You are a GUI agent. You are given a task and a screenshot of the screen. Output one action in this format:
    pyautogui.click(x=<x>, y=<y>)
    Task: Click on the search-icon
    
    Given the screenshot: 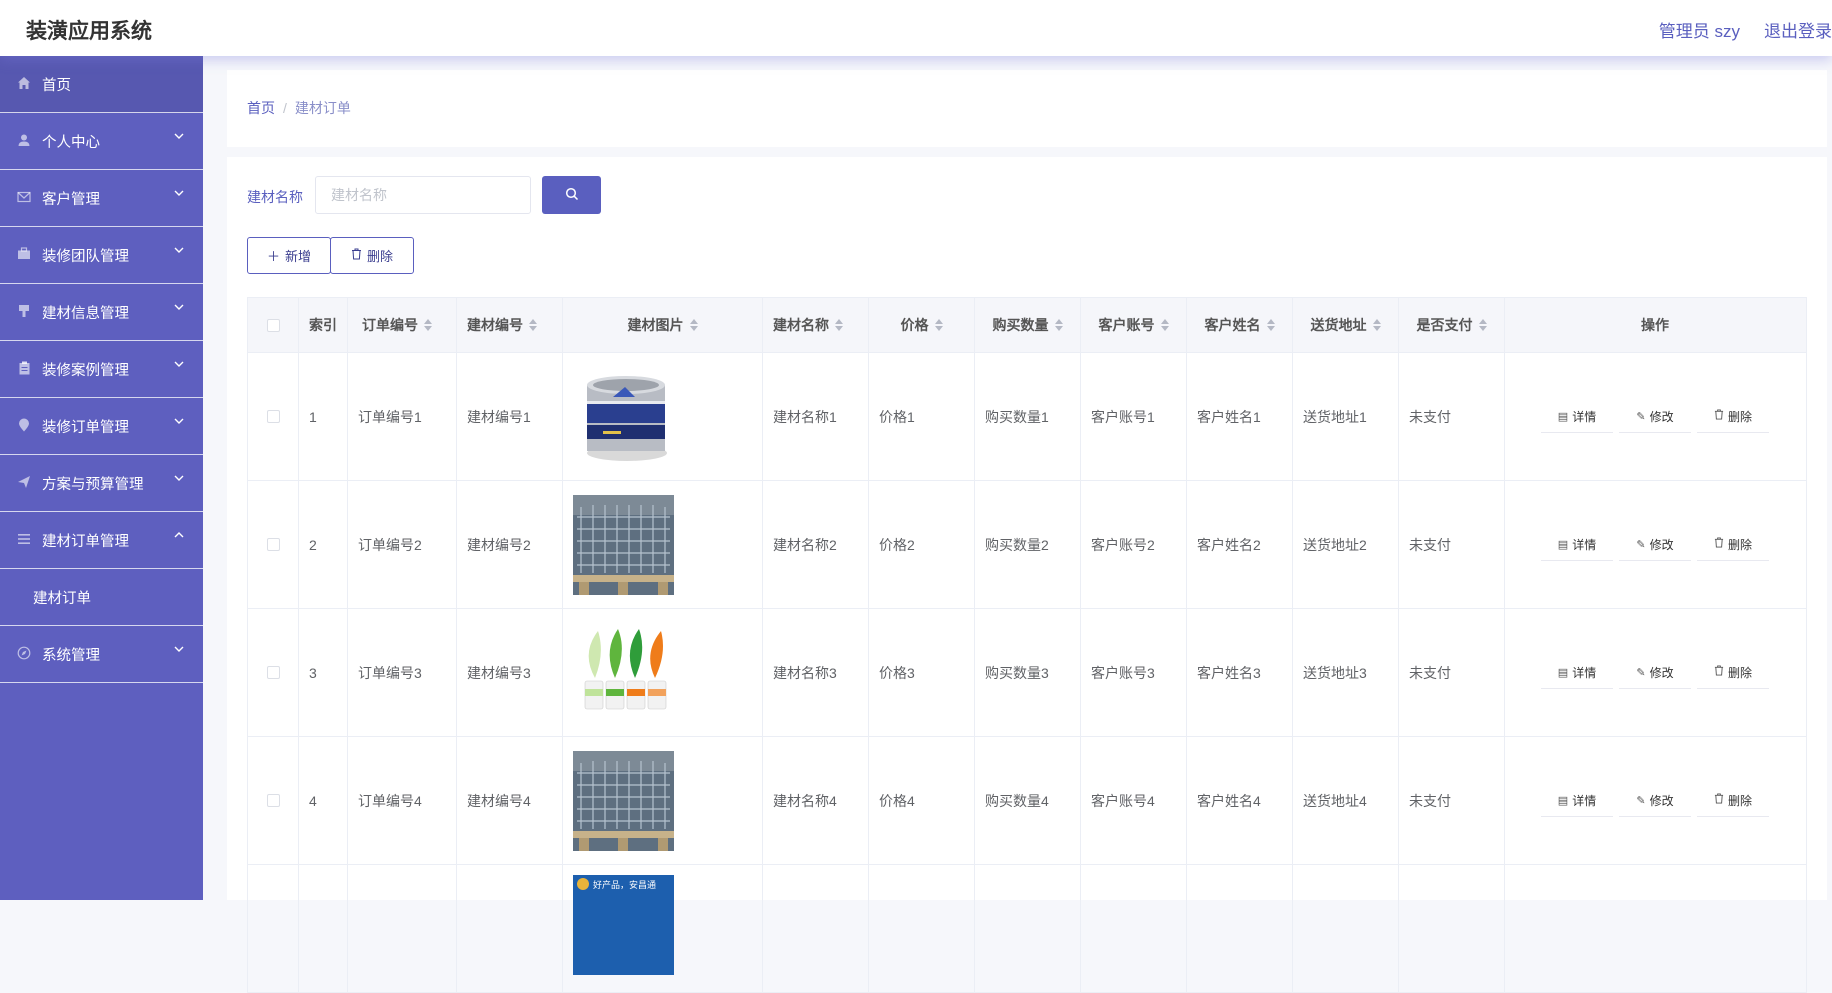 What is the action you would take?
    pyautogui.click(x=572, y=195)
    